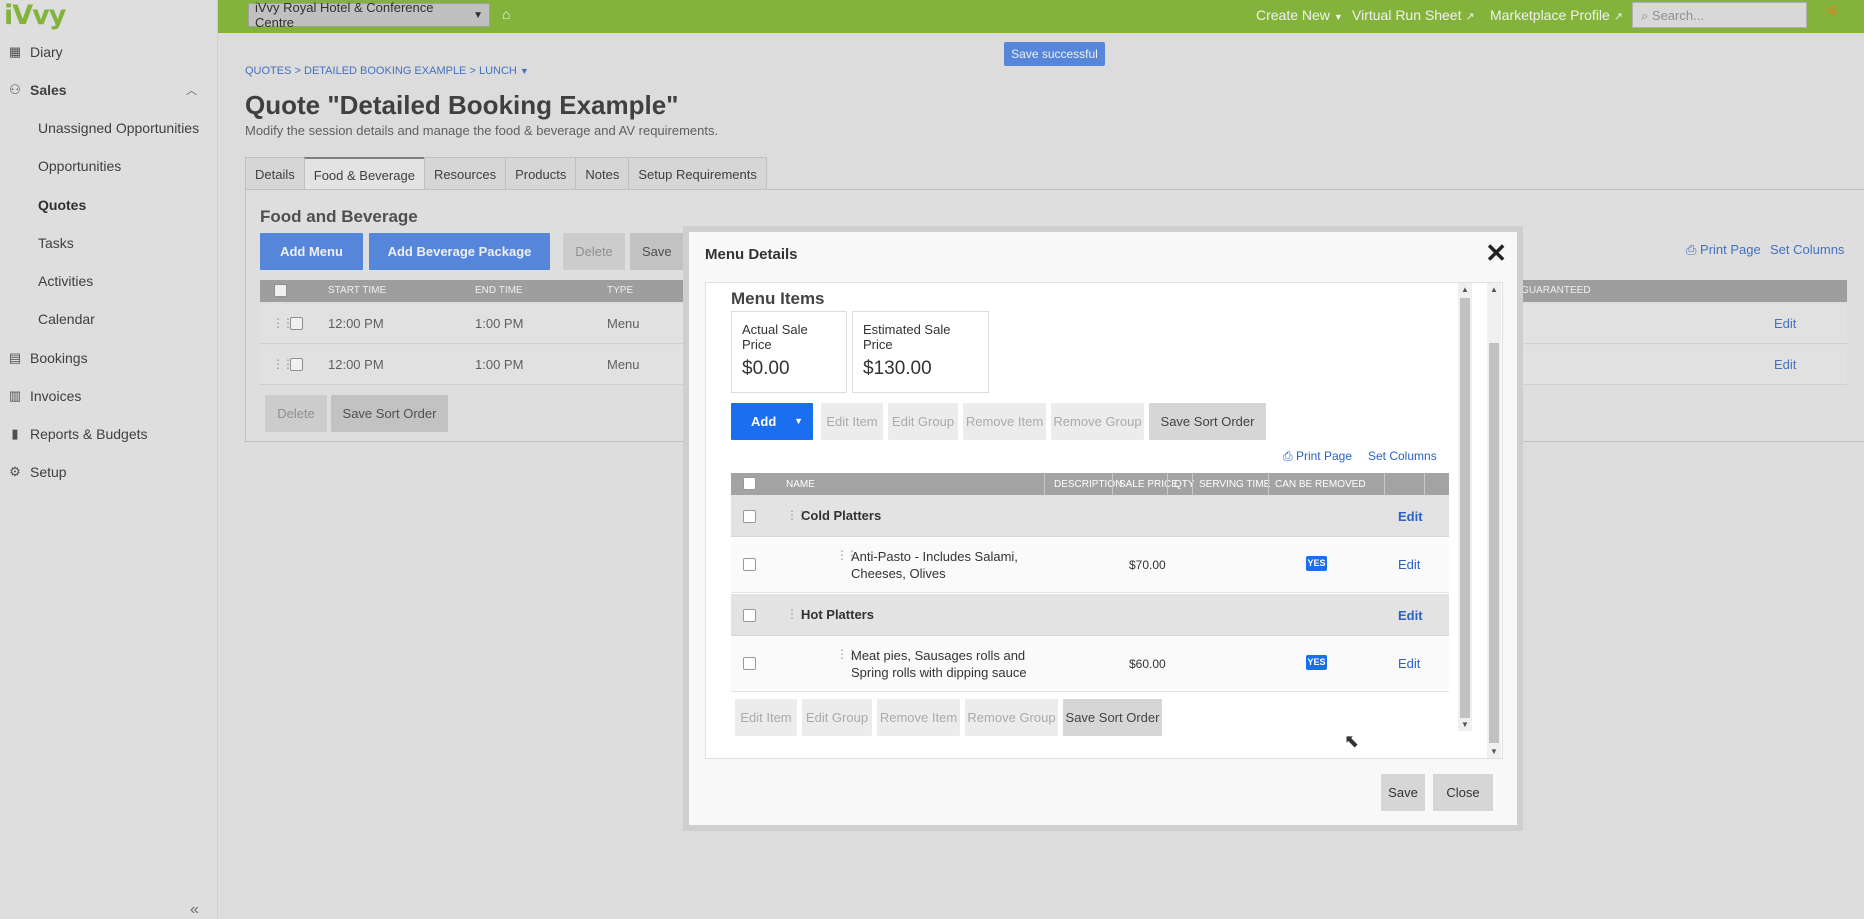 Image resolution: width=1864 pixels, height=919 pixels. I want to click on estimated-sale-price-card: Estimated Sale Price $130.00, so click(920, 352).